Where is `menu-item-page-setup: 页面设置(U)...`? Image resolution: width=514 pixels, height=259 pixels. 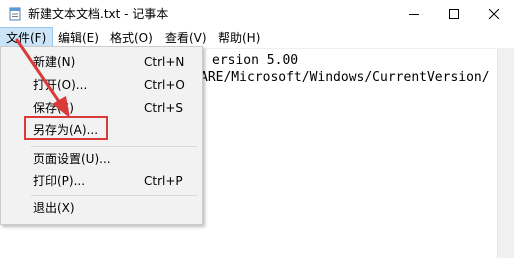
menu-item-page-setup: 页面设置(U)... is located at coordinates (101, 159).